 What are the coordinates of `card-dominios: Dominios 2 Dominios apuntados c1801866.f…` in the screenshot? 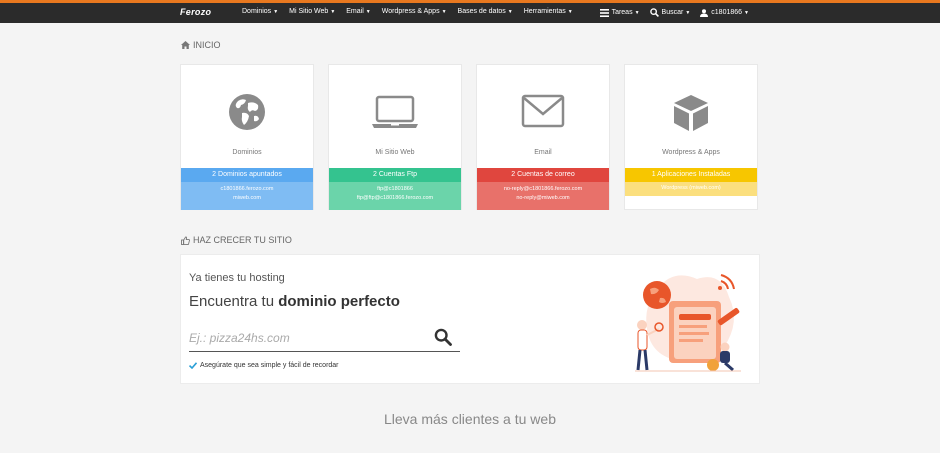 It's located at (247, 137).